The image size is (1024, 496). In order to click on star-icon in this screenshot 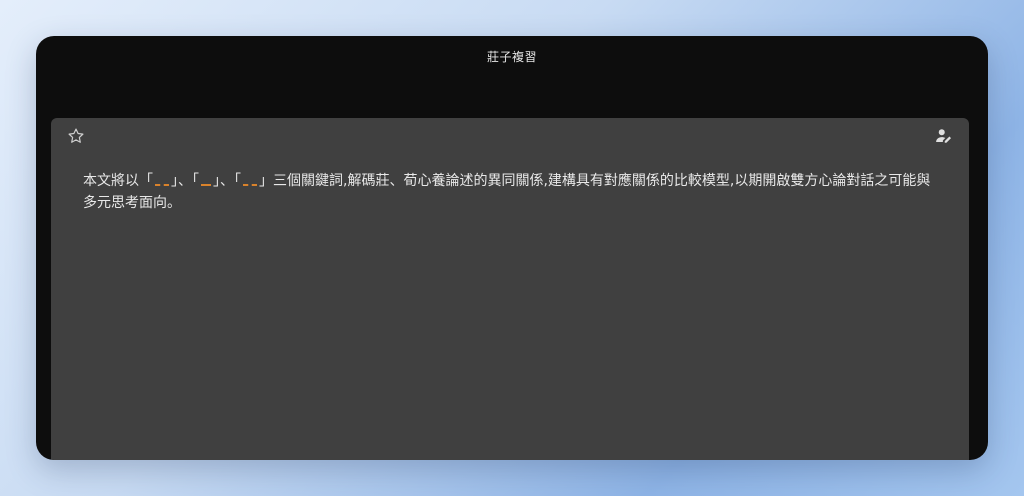, I will do `click(76, 136)`.